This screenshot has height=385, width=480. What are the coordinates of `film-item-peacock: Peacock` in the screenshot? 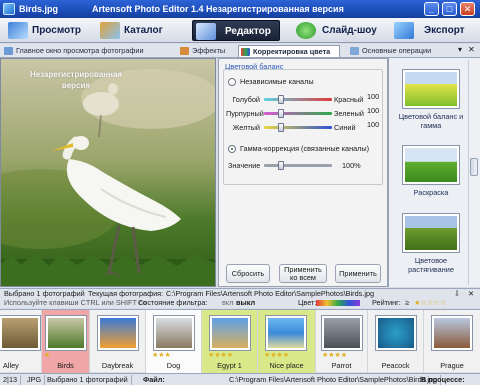 It's located at (396, 341).